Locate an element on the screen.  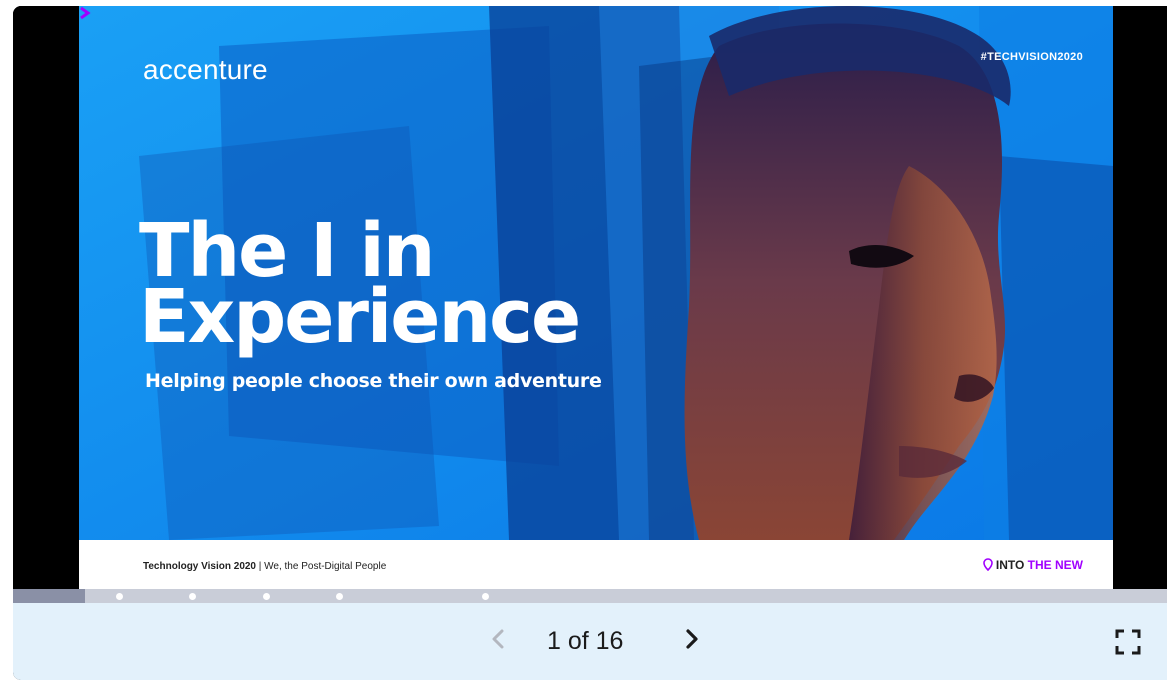
viewer-controls: 1 of 16 is located at coordinates (590, 641).